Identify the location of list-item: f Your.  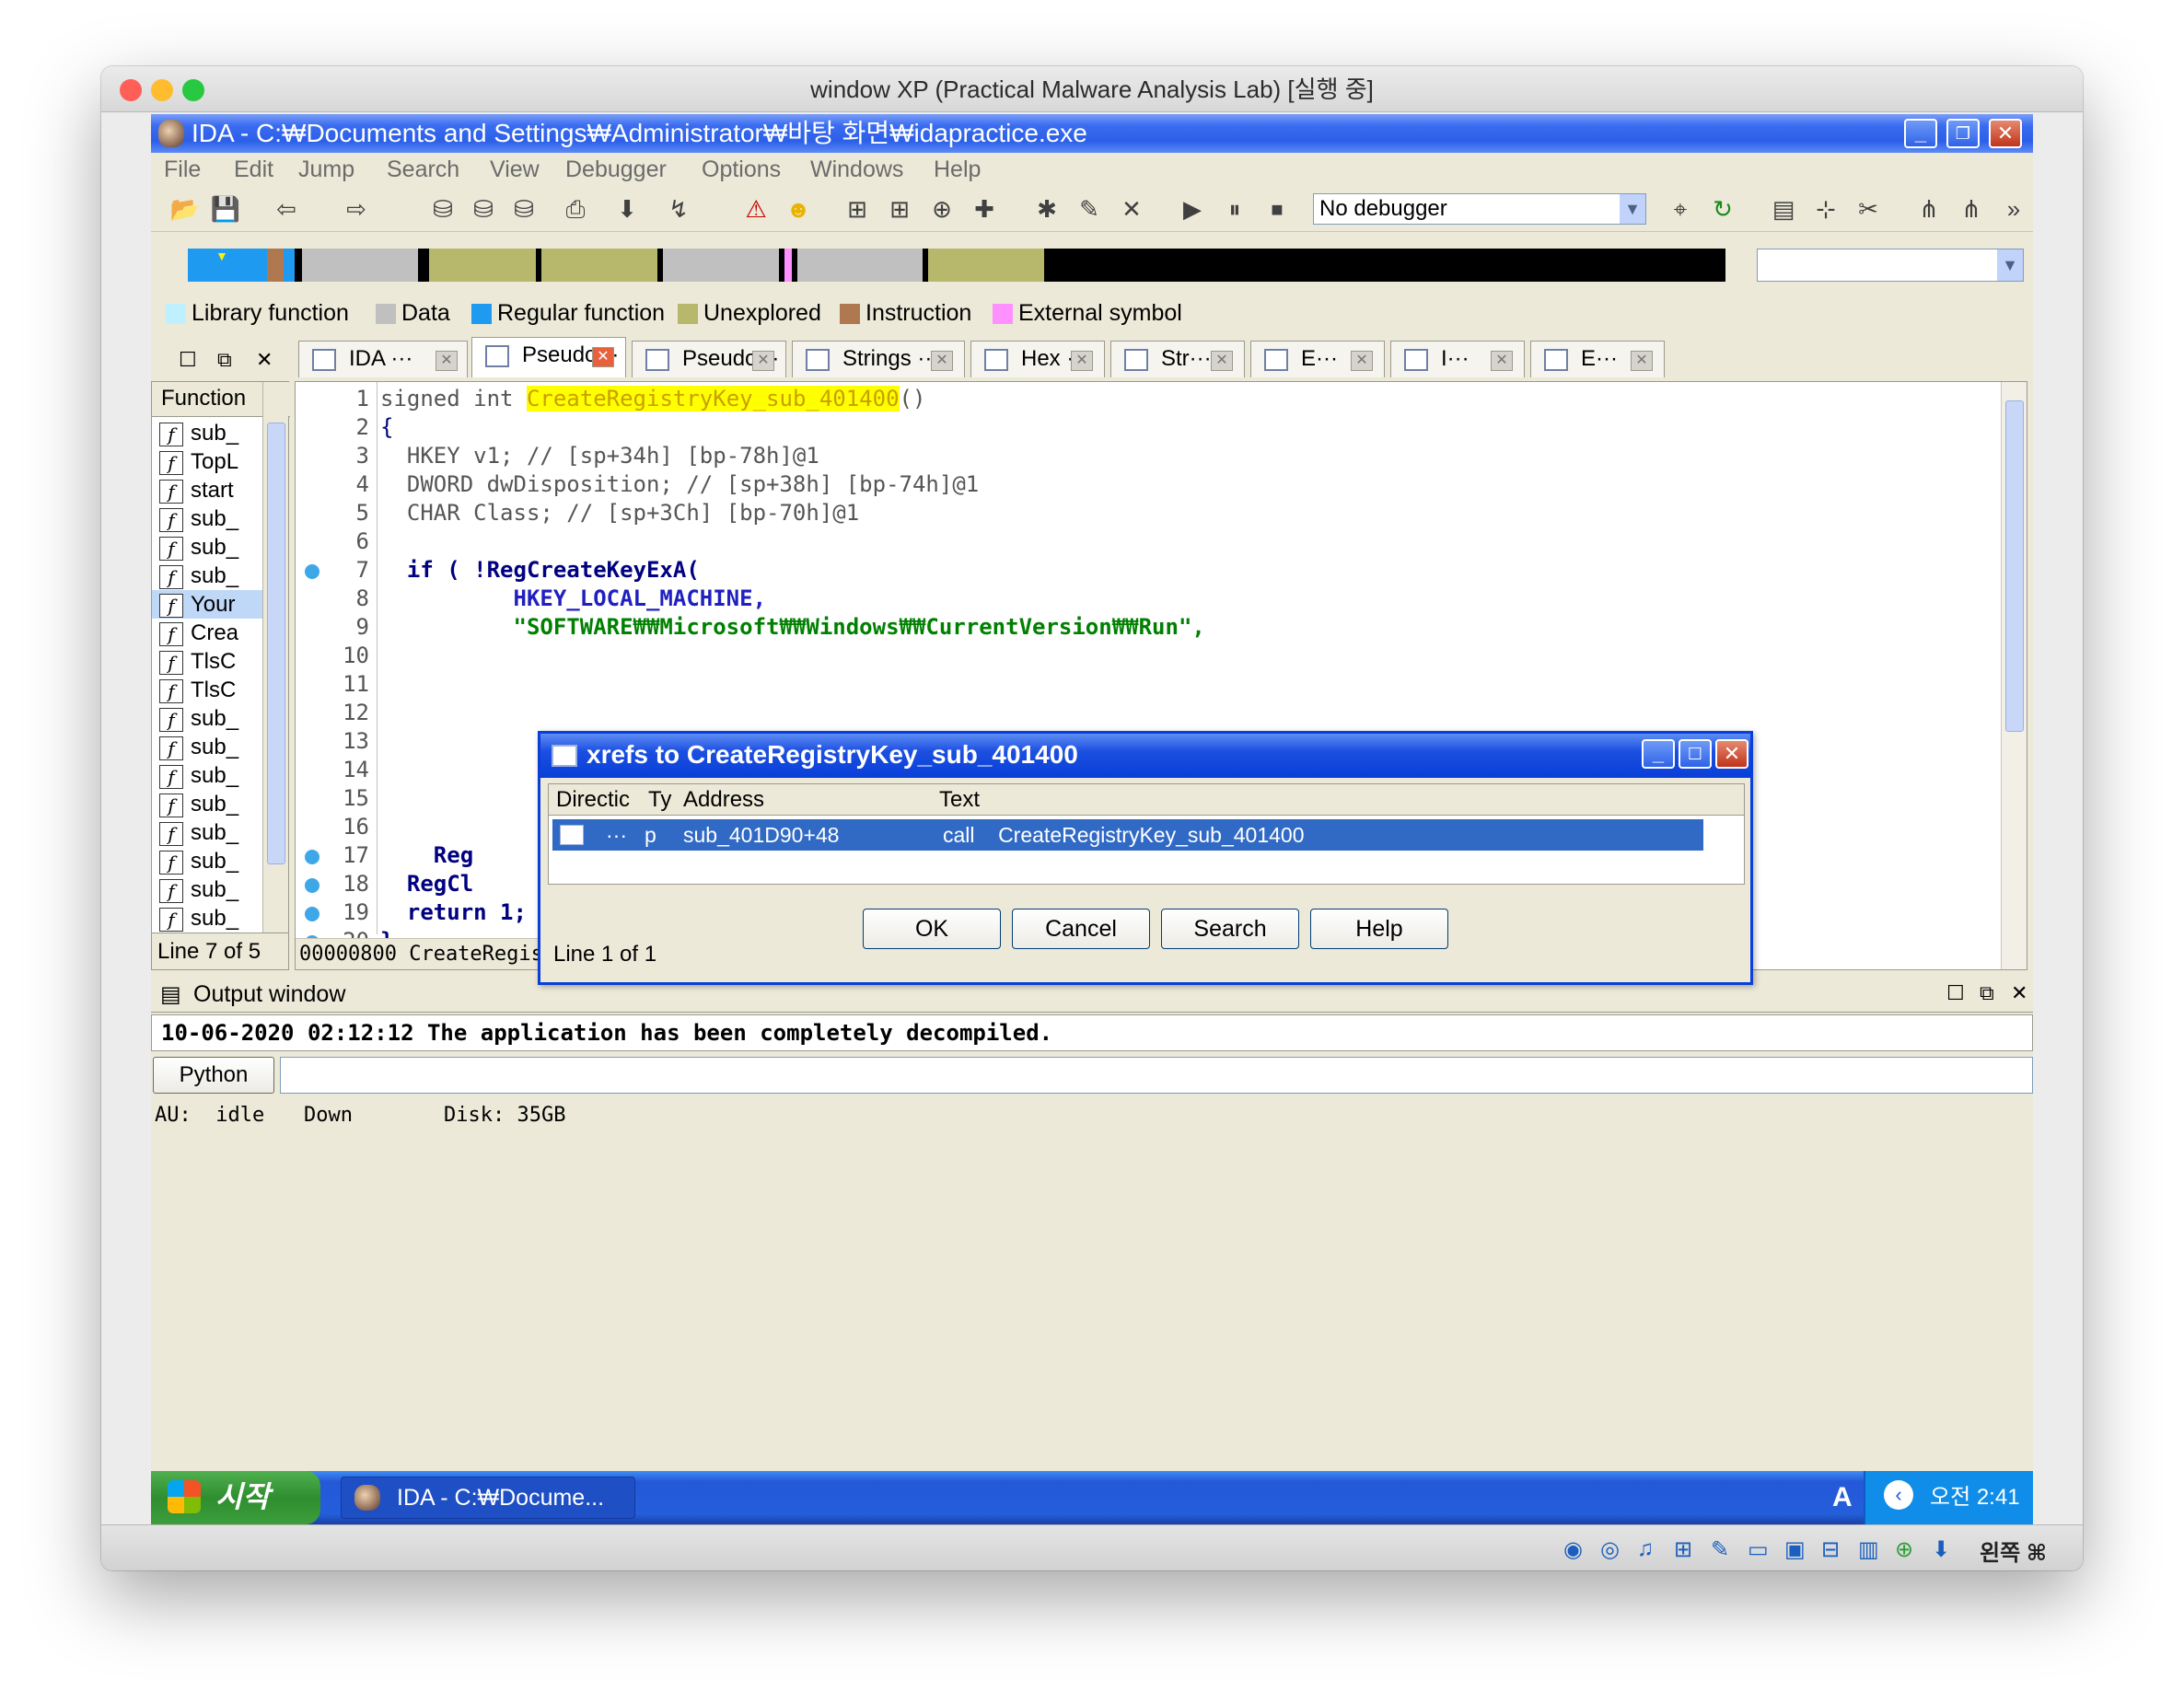
(207, 605).